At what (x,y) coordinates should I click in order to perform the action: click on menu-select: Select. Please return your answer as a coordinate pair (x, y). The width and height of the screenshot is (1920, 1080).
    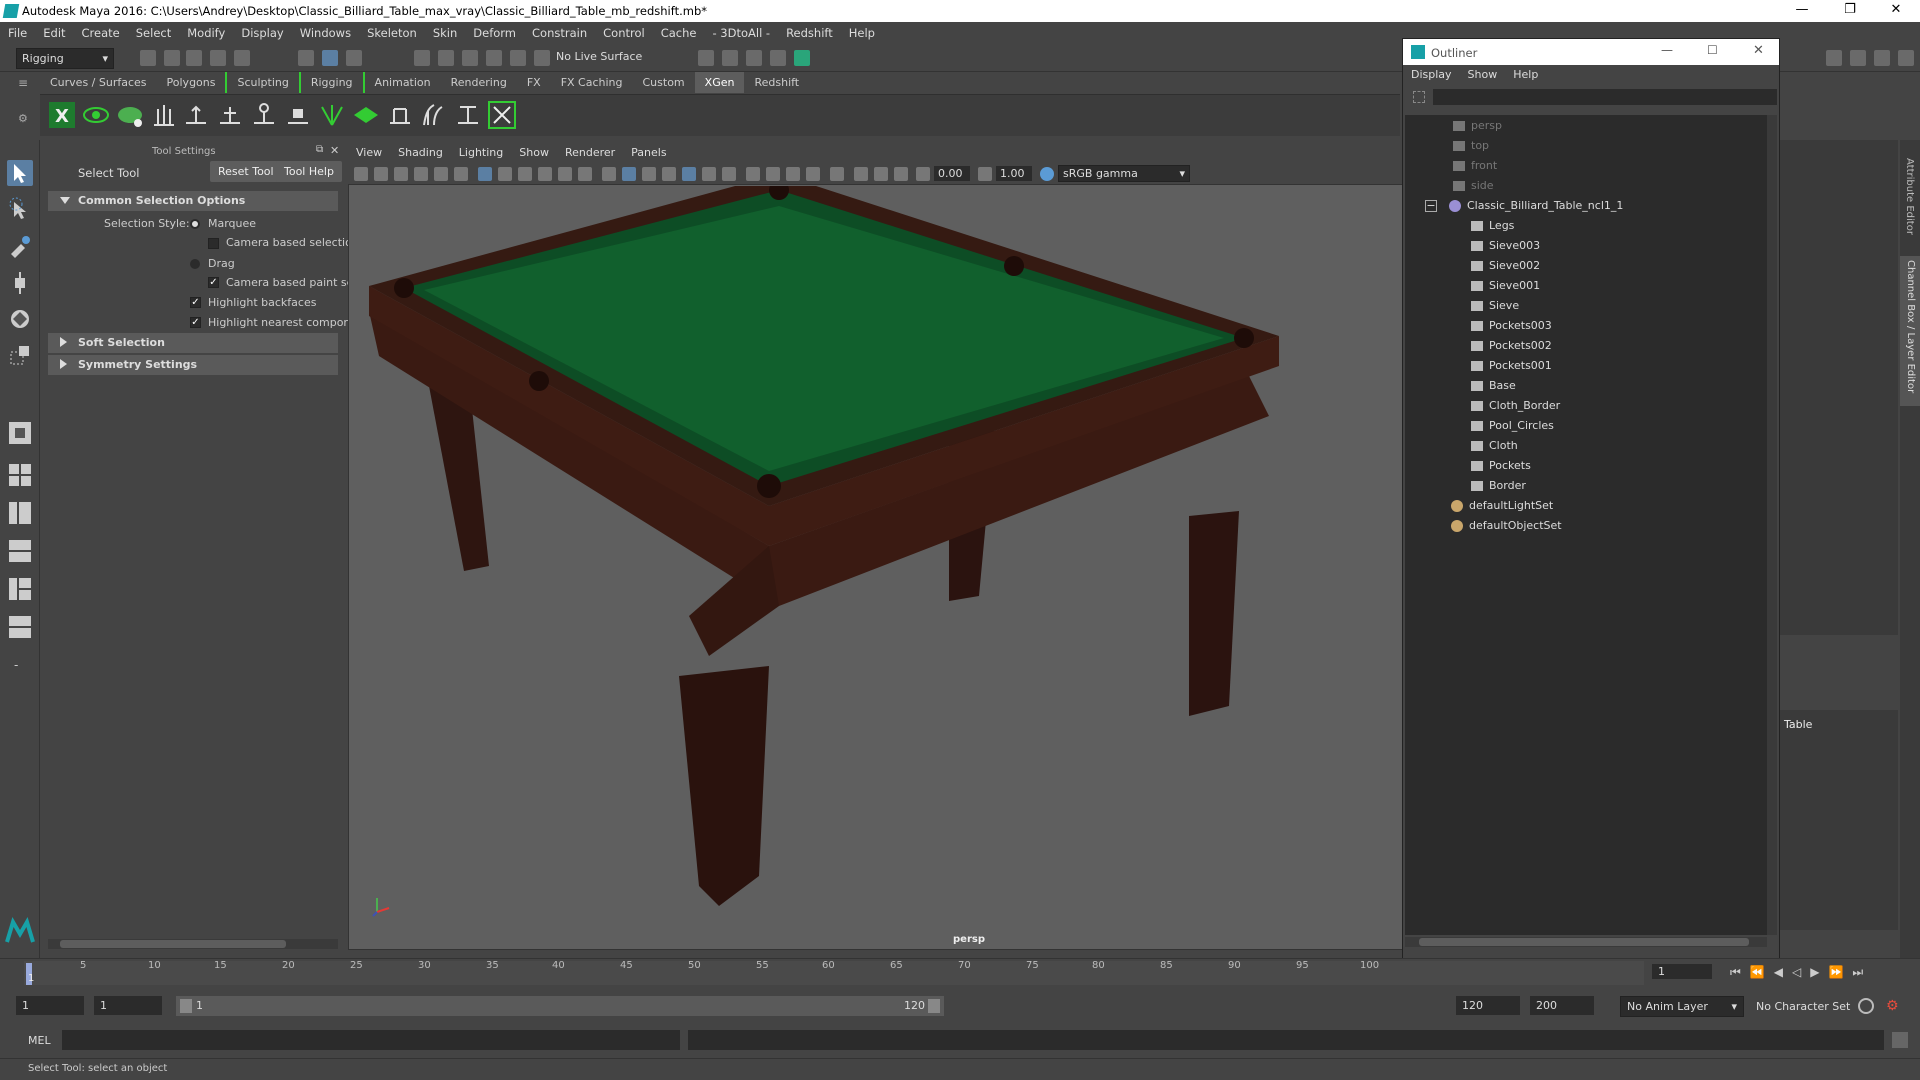
    Looking at the image, I should click on (153, 33).